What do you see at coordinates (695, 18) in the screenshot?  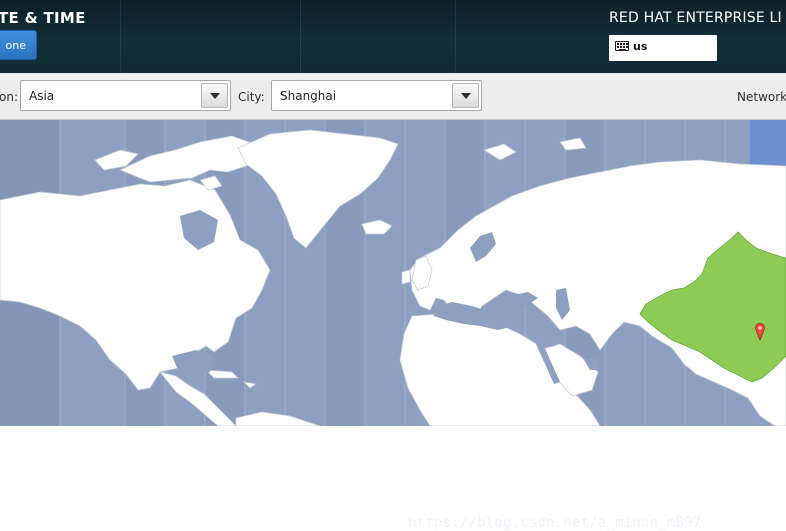 I see `product-title: RED HAT ENTERPRISE LI` at bounding box center [695, 18].